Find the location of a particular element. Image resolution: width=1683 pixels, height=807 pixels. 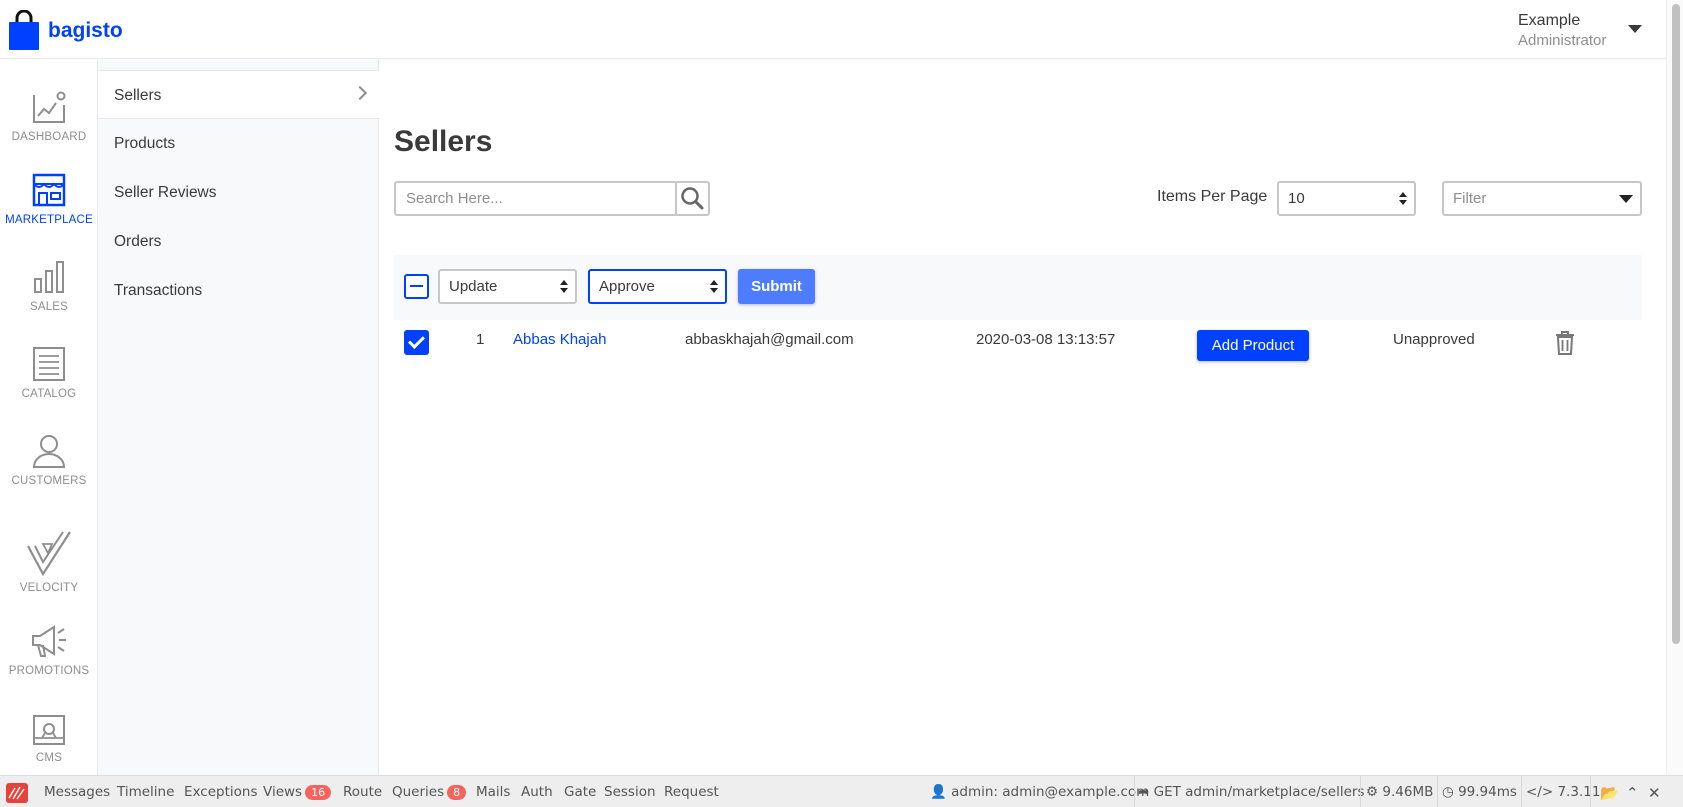

nav-item-sales: SALES is located at coordinates (49, 286).